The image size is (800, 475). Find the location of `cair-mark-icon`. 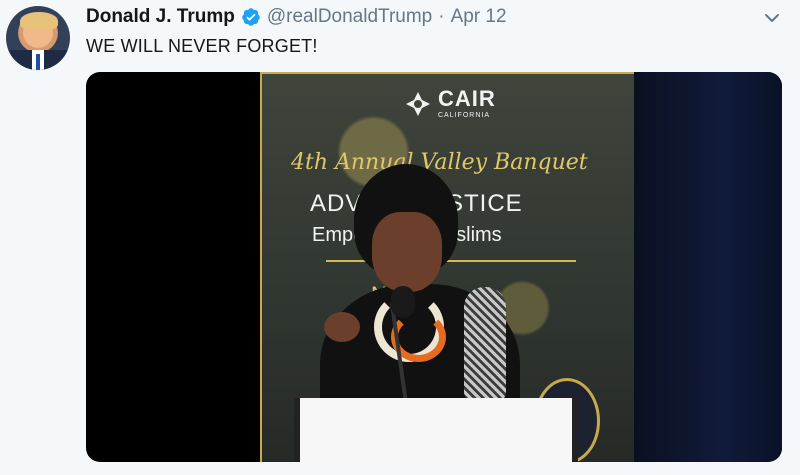

cair-mark-icon is located at coordinates (418, 103).